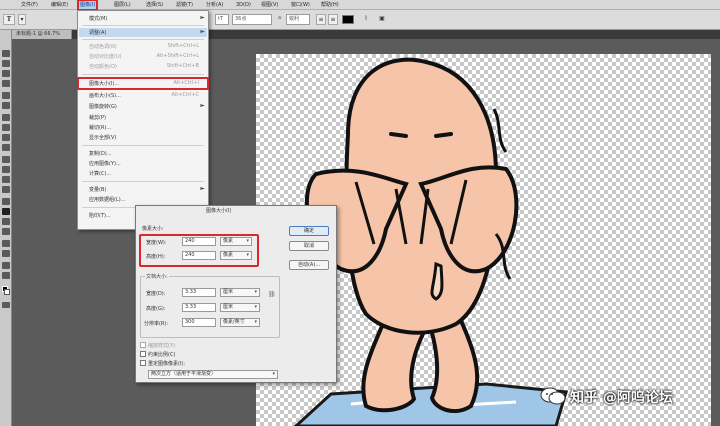  Describe the element at coordinates (6, 275) in the screenshot. I see `zoom-tool-icon` at that location.